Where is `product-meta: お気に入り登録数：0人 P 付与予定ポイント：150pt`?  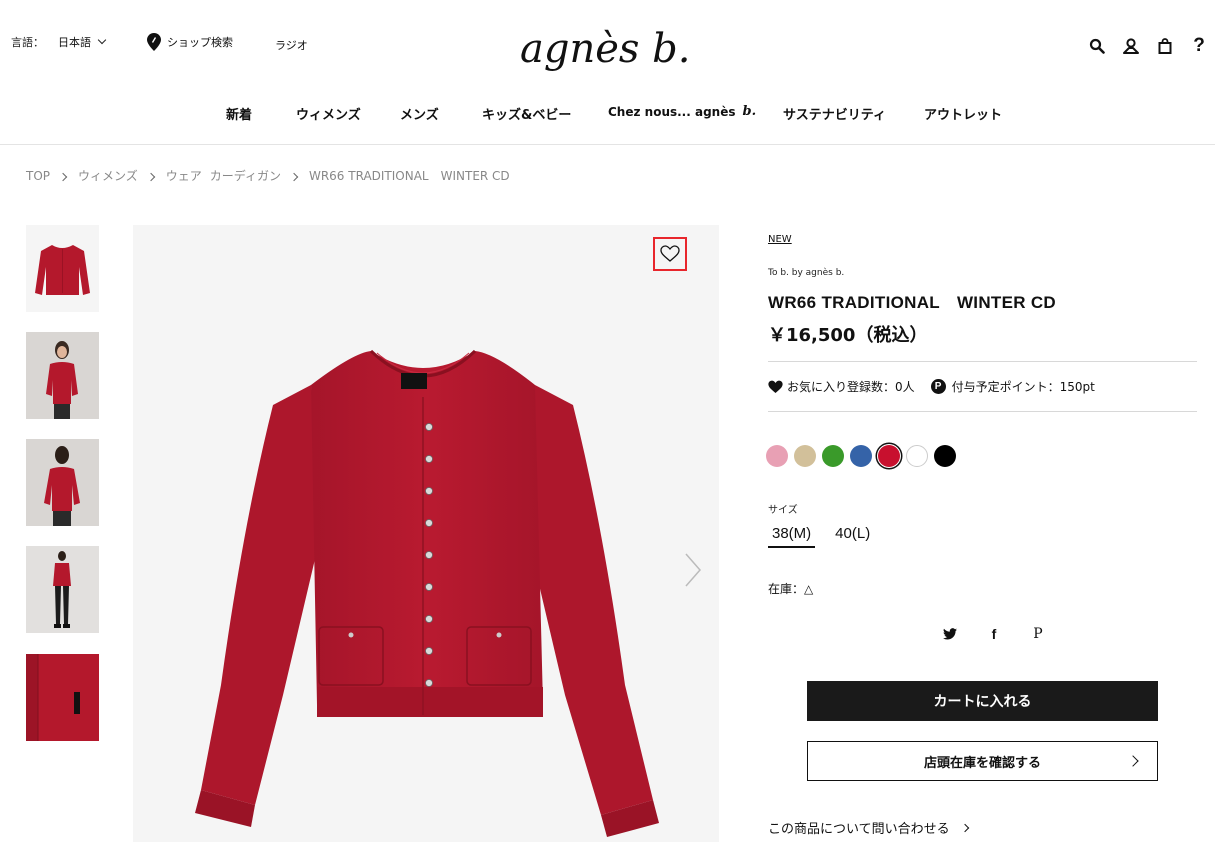 product-meta: お気に入り登録数：0人 P 付与予定ポイント：150pt is located at coordinates (931, 386).